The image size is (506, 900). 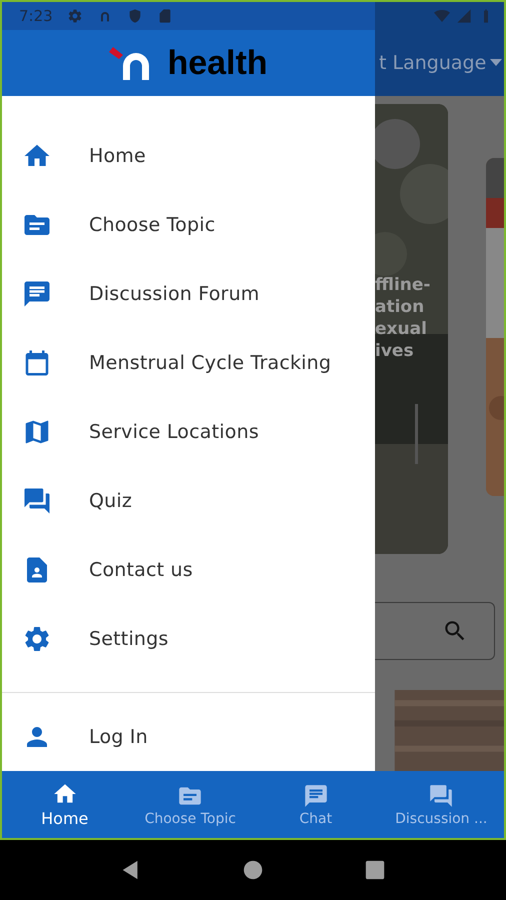 What do you see at coordinates (400, 307) in the screenshot?
I see `card-title-line: ation` at bounding box center [400, 307].